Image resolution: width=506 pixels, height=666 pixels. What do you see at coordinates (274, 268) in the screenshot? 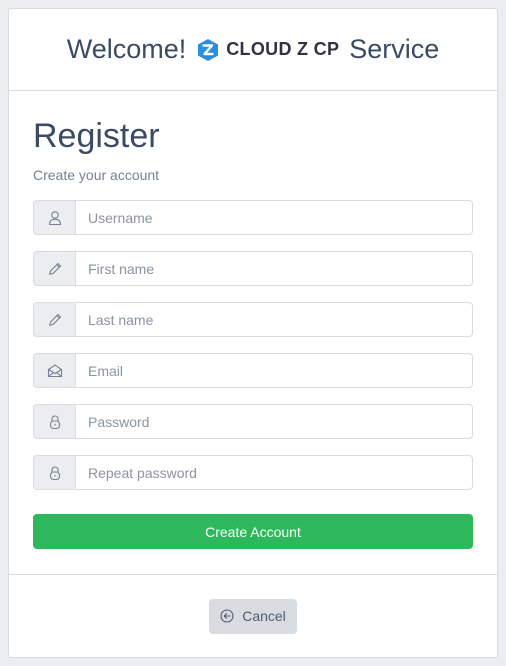
I see `first-name-input` at bounding box center [274, 268].